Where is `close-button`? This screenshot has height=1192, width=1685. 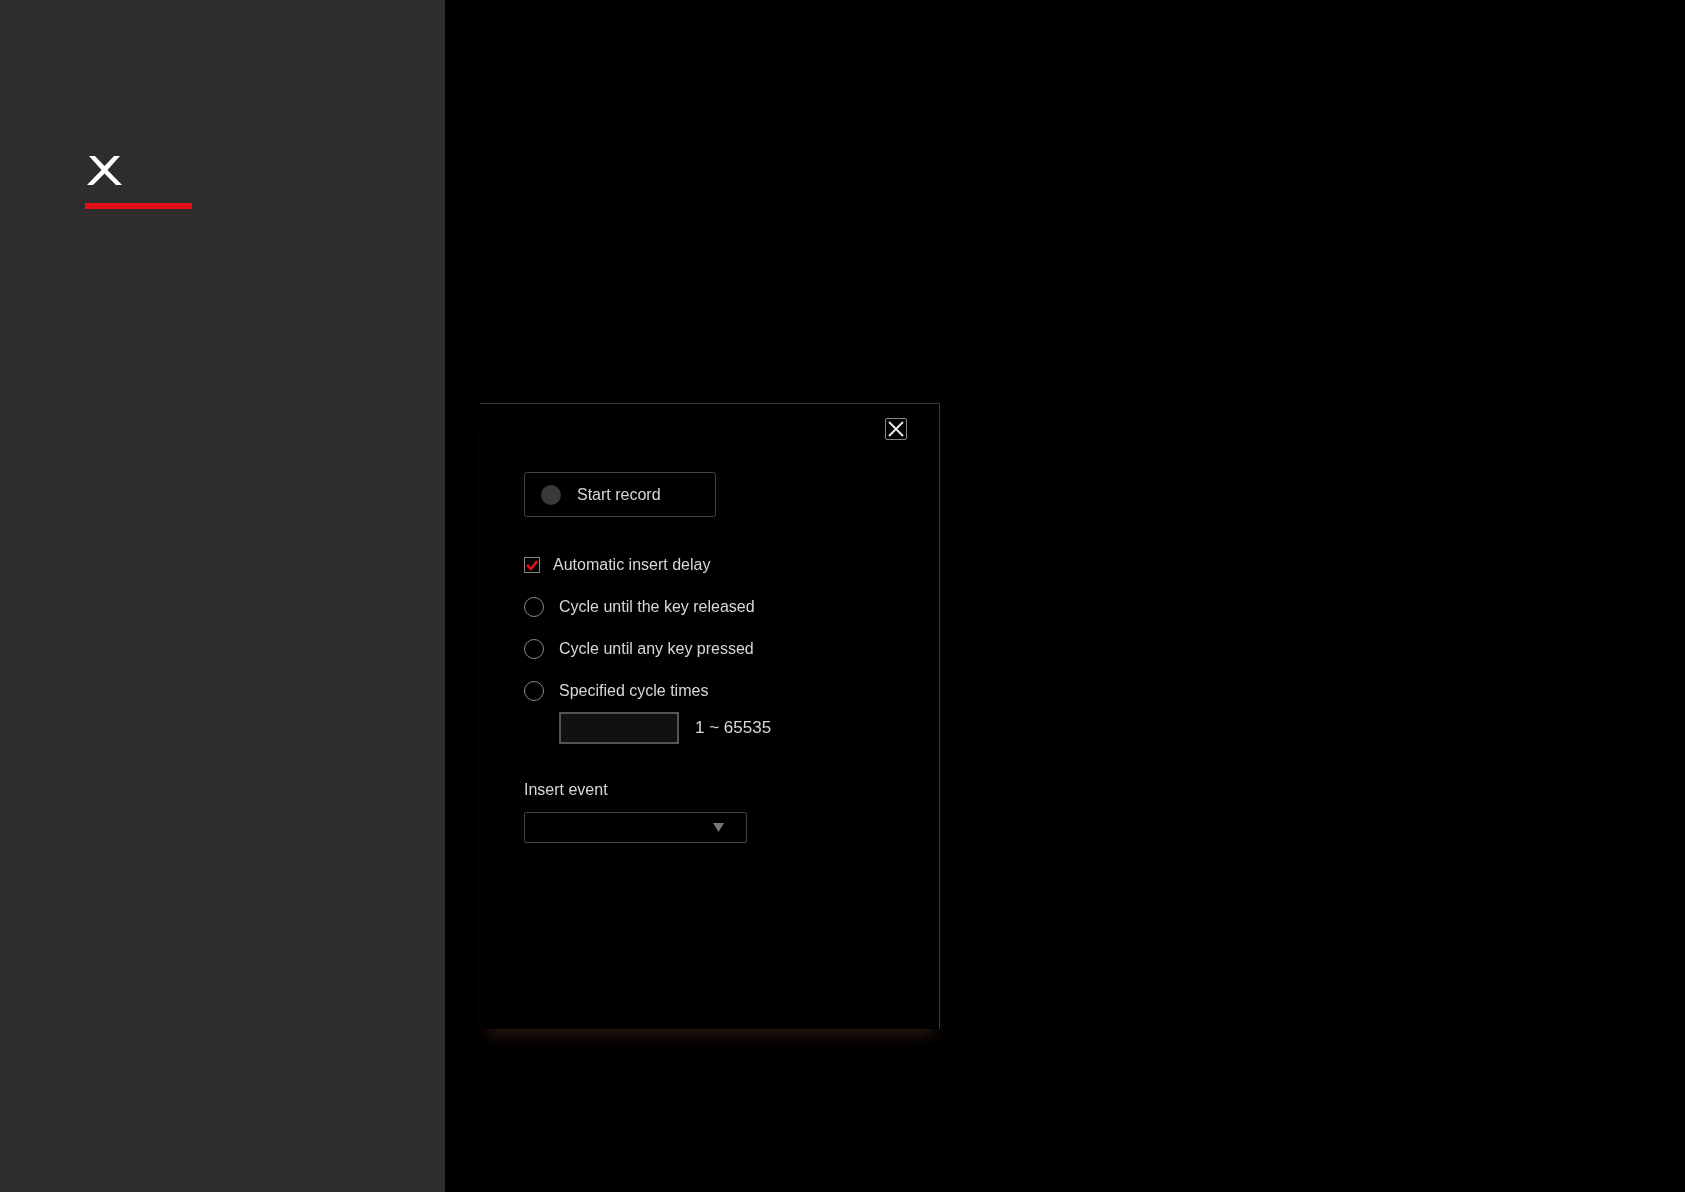 close-button is located at coordinates (896, 429).